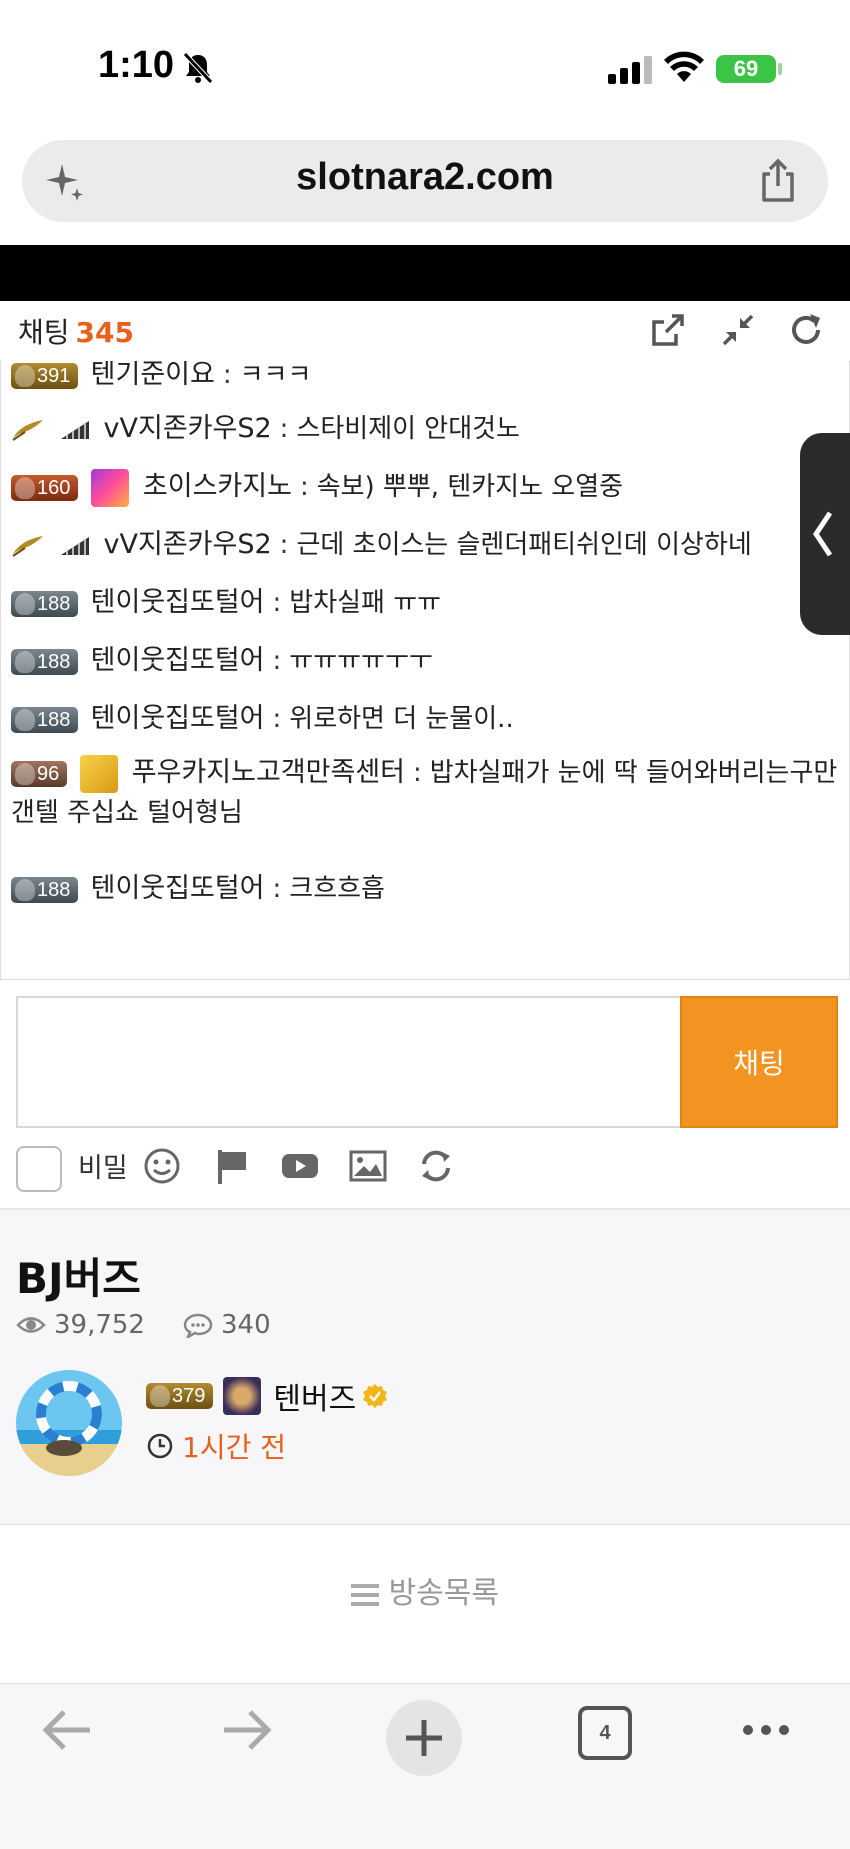  What do you see at coordinates (401, 719) in the screenshot?
I see `chat-text: 위로하면 더 눈물이..` at bounding box center [401, 719].